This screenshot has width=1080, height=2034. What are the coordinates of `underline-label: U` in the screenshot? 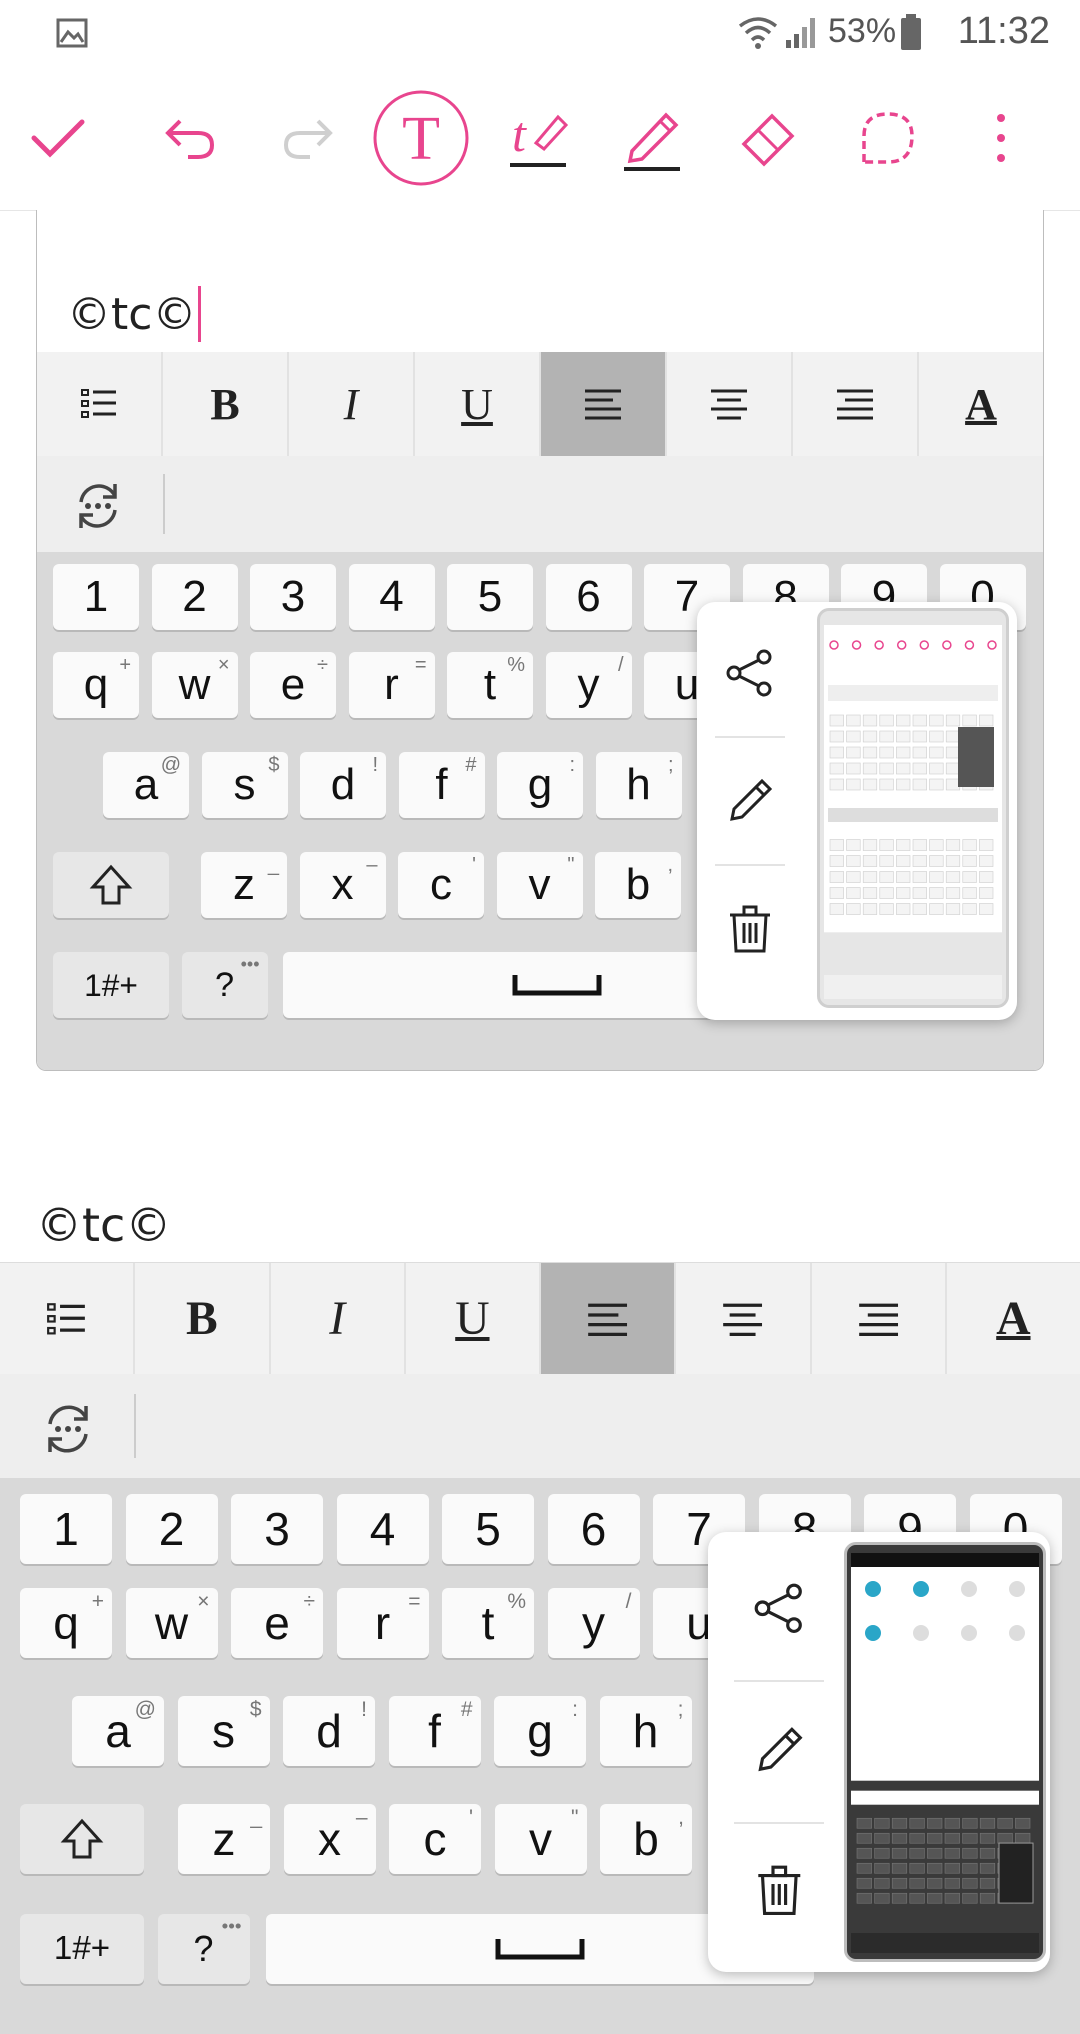 It's located at (477, 404).